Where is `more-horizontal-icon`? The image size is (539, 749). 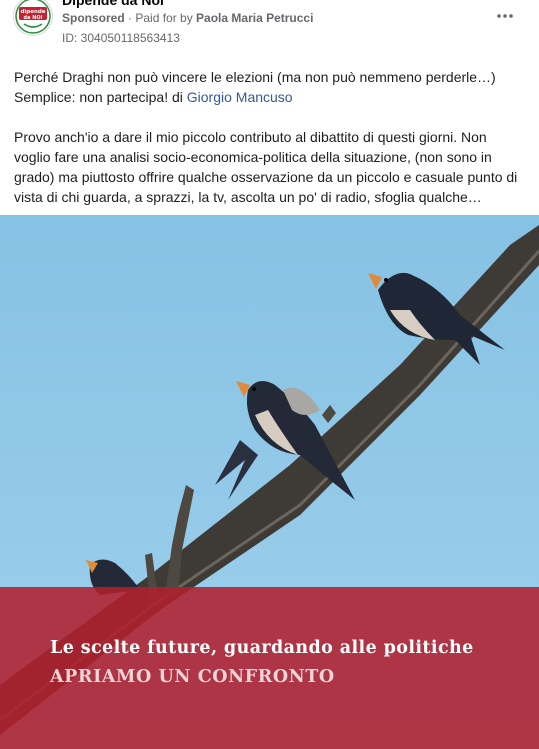 more-horizontal-icon is located at coordinates (505, 16).